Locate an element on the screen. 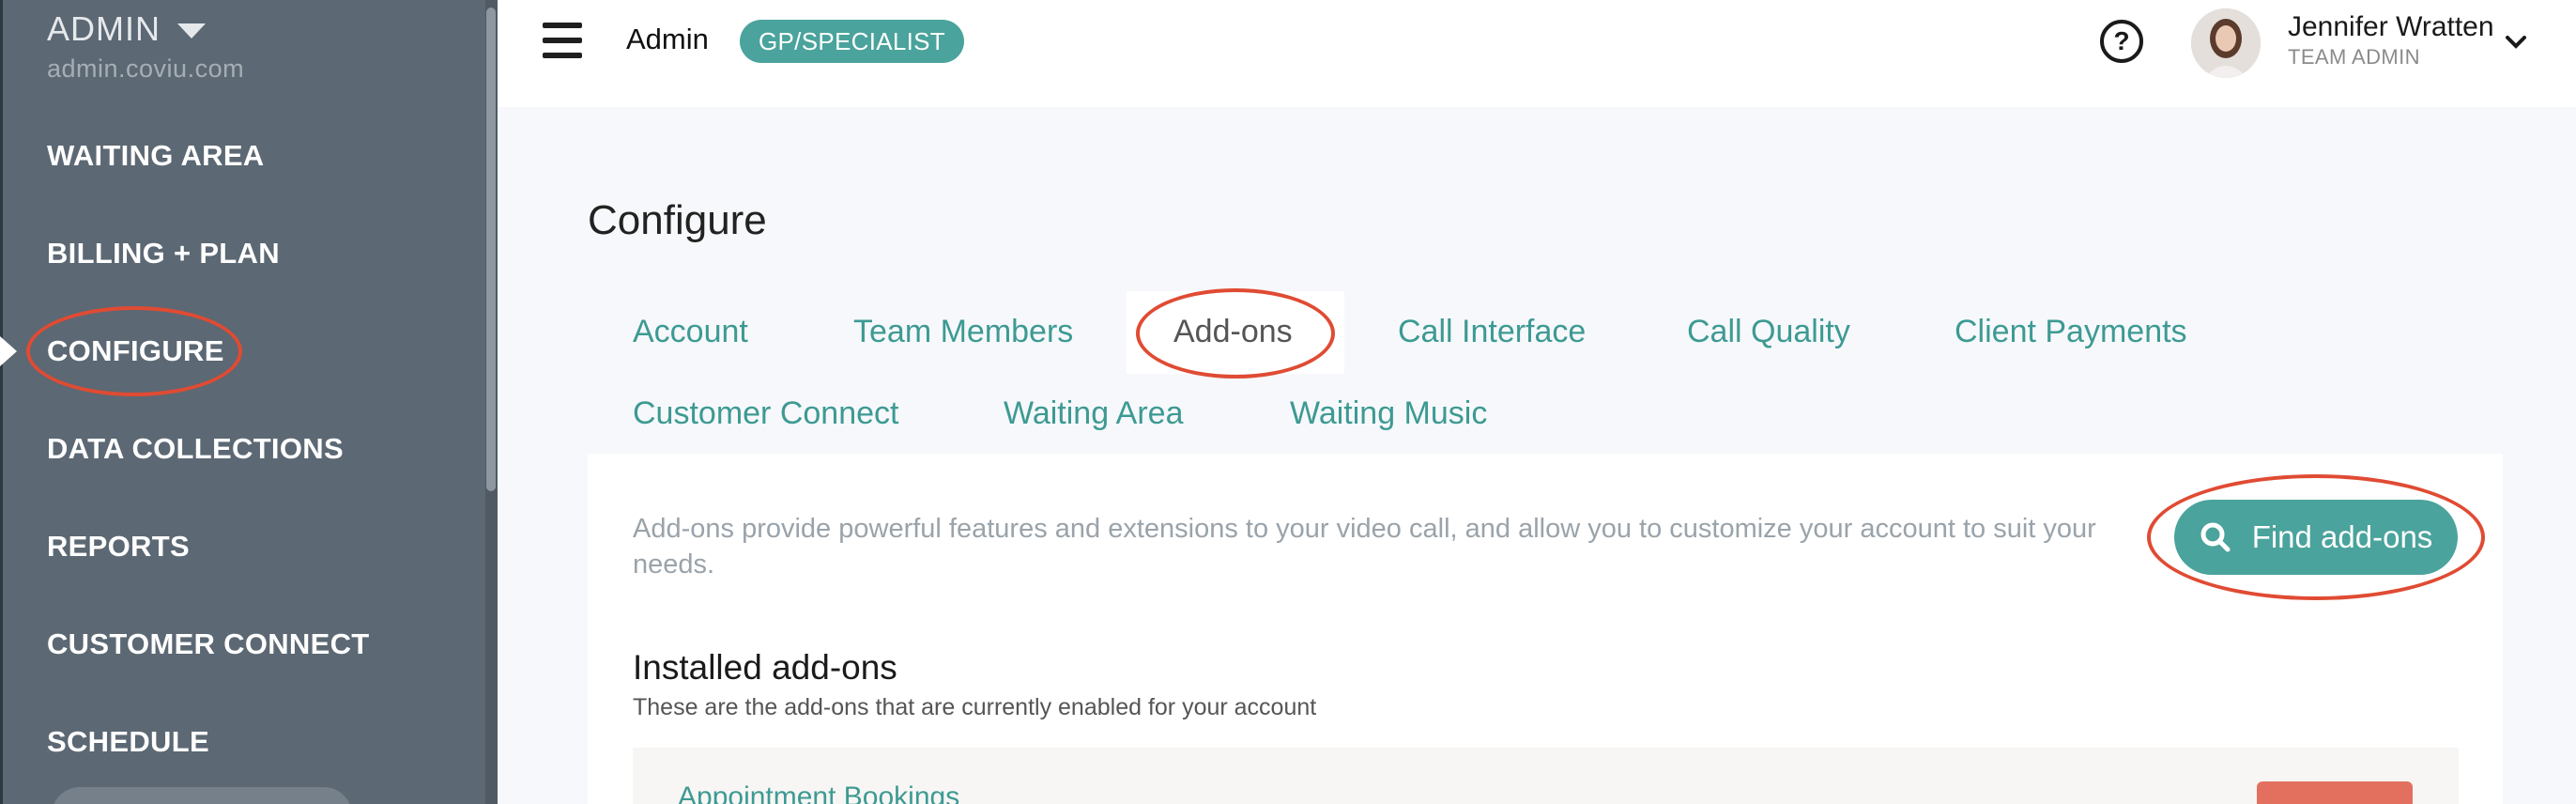 The image size is (2576, 804). tab-account: Account is located at coordinates (691, 332).